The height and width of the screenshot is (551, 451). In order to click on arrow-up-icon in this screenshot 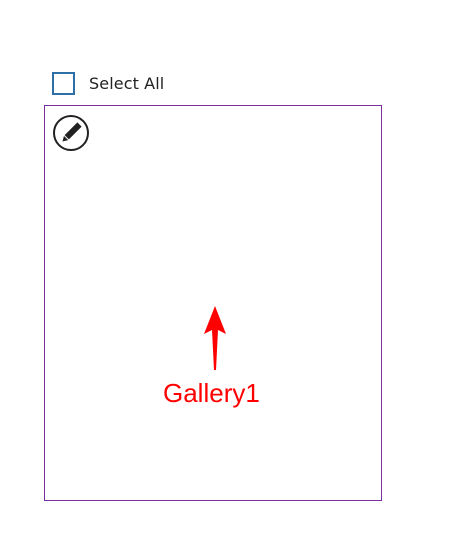, I will do `click(215, 339)`.